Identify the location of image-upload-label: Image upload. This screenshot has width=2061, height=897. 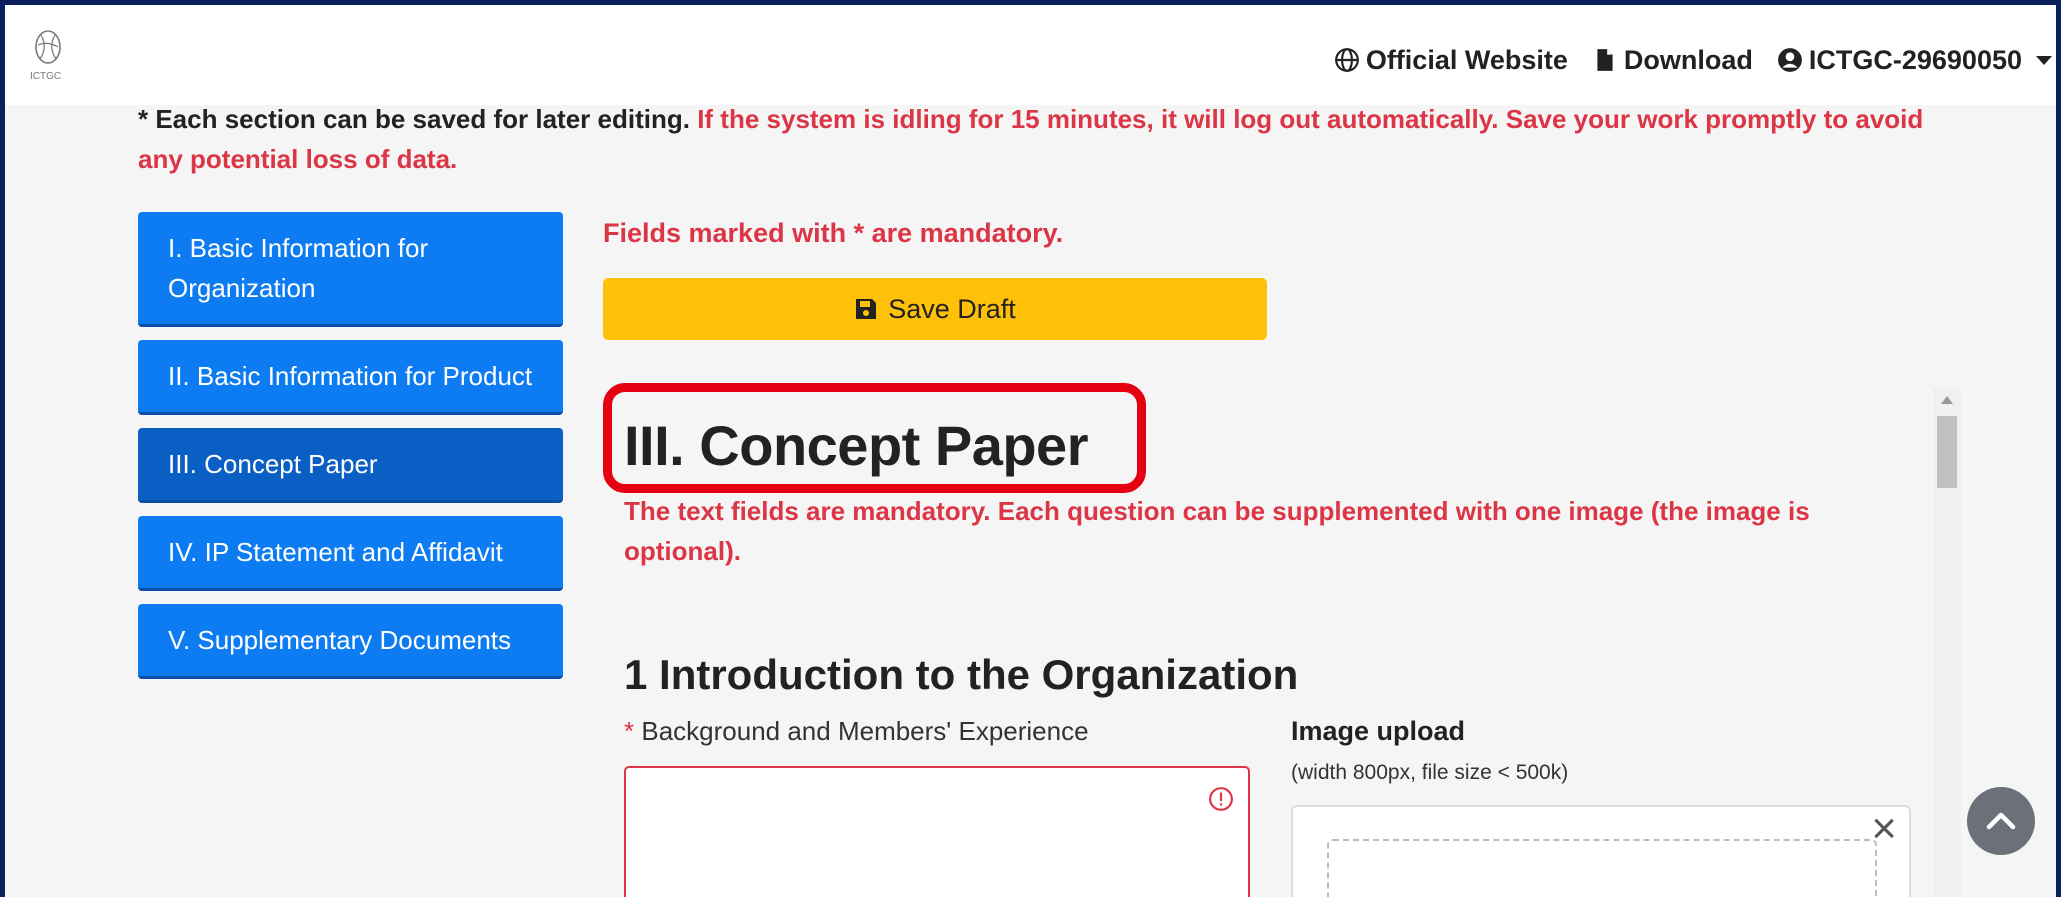
(1378, 731).